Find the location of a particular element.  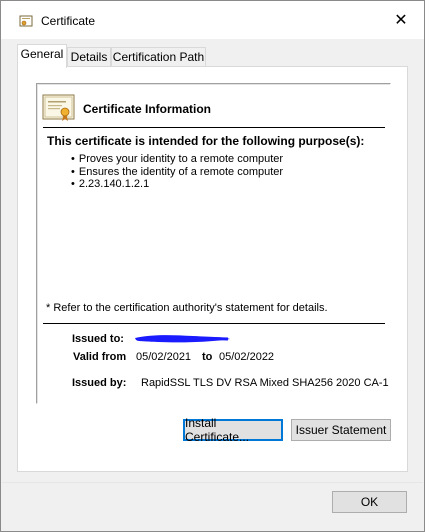

tab-general-label: General is located at coordinates (42, 54).